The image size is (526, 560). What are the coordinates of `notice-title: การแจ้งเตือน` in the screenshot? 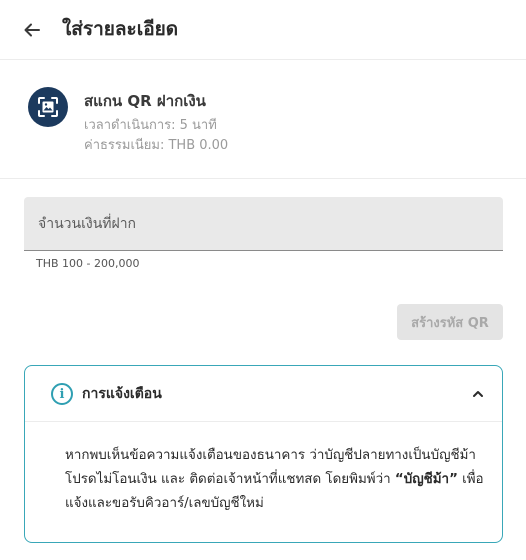 It's located at (122, 394).